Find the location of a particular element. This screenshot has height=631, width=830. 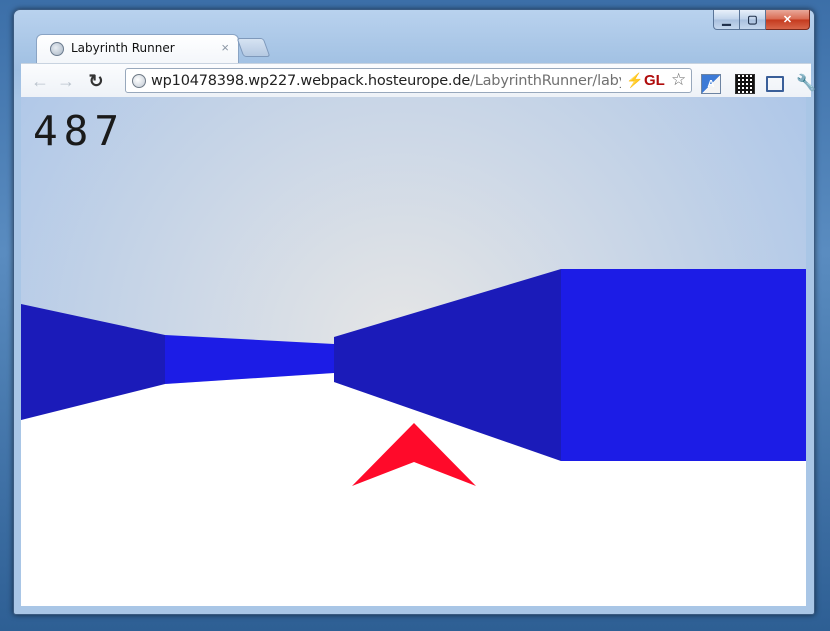

wrench-icon: 🔧 is located at coordinates (806, 83).